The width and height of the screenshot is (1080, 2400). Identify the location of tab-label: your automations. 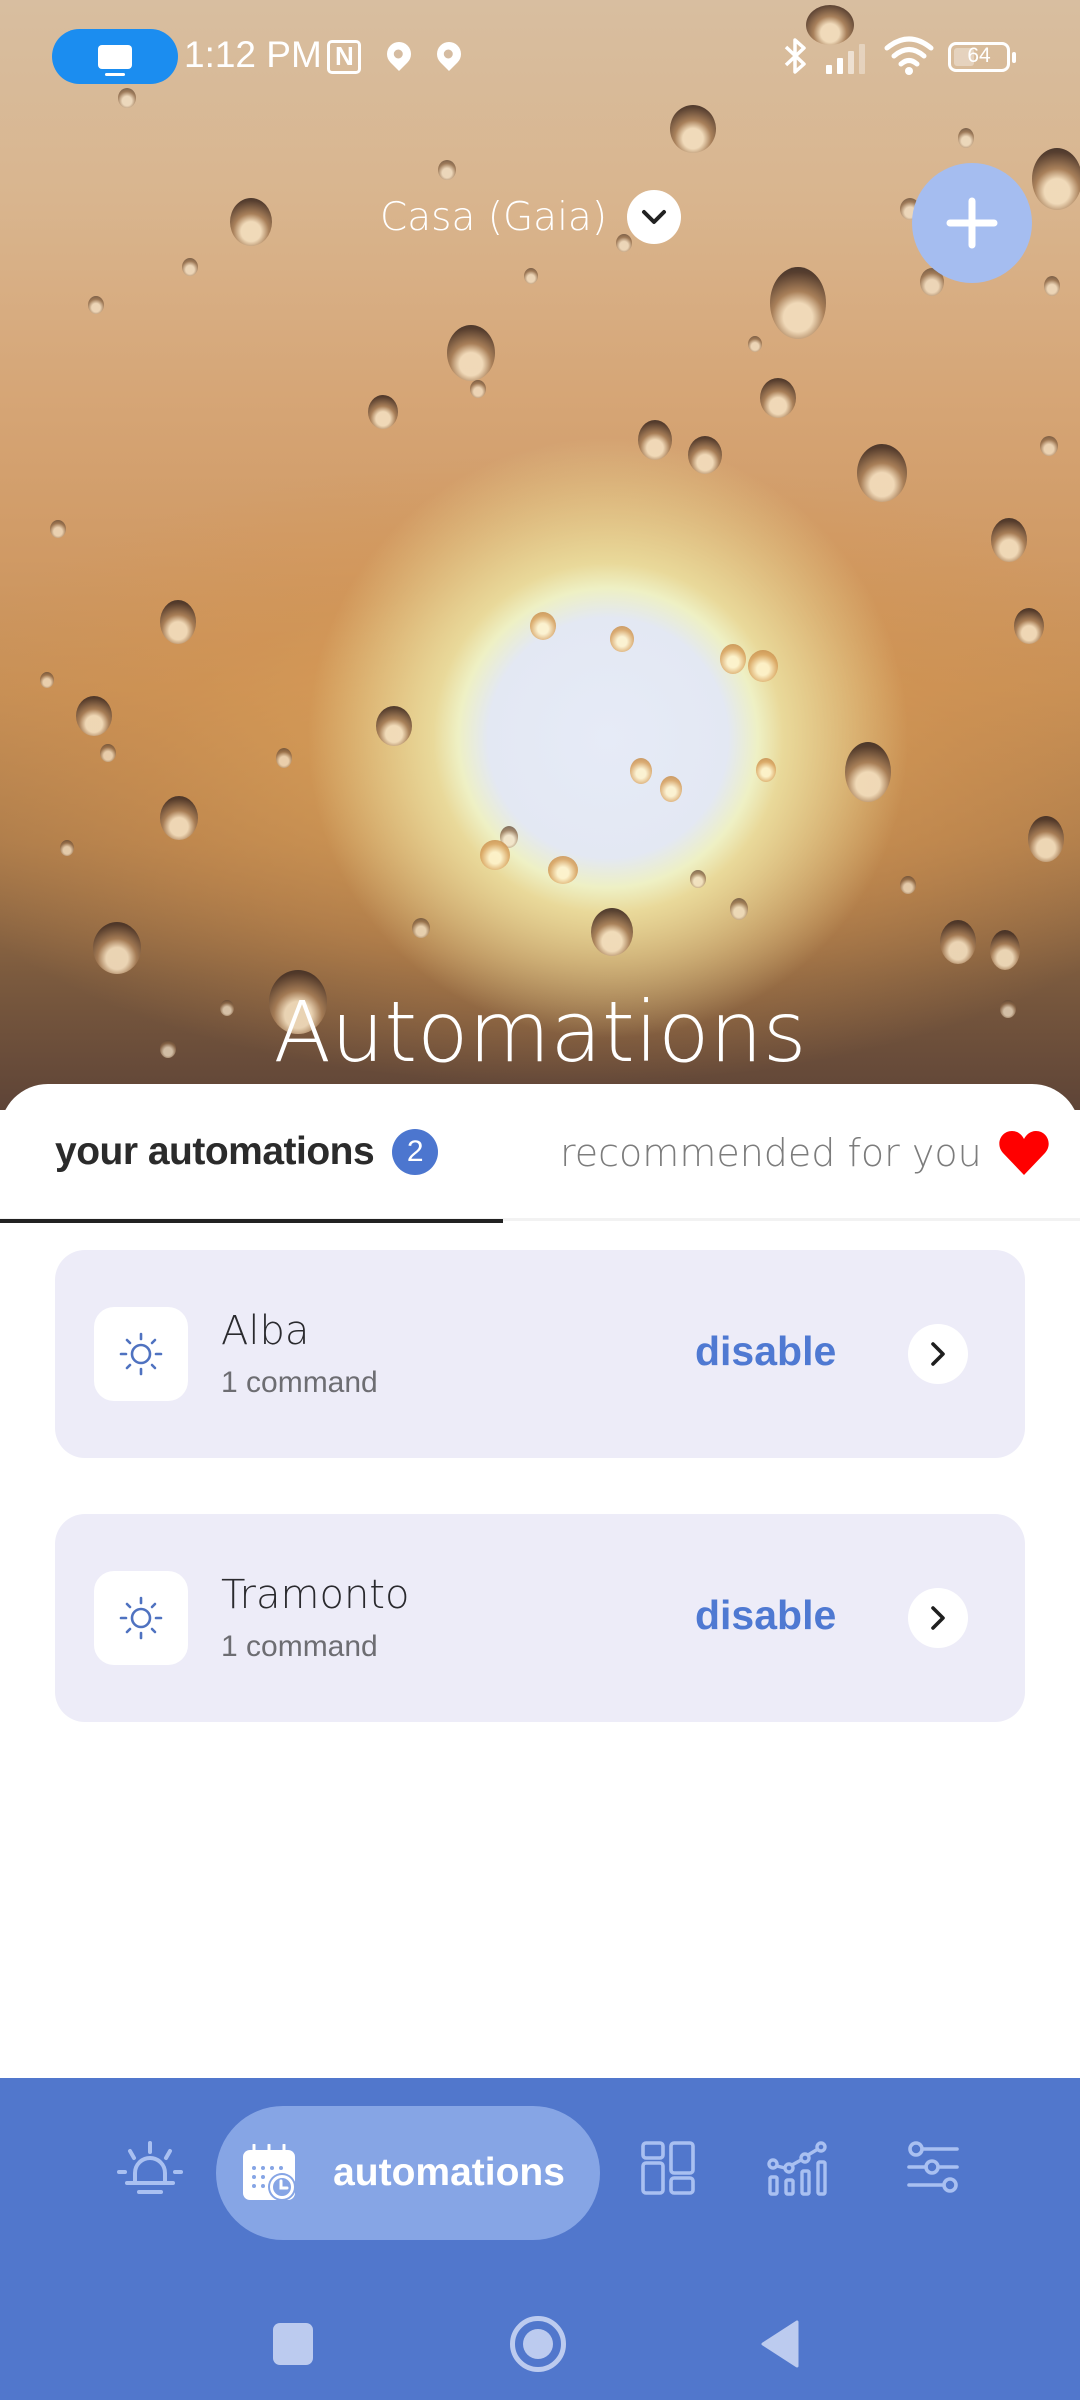
(215, 1151).